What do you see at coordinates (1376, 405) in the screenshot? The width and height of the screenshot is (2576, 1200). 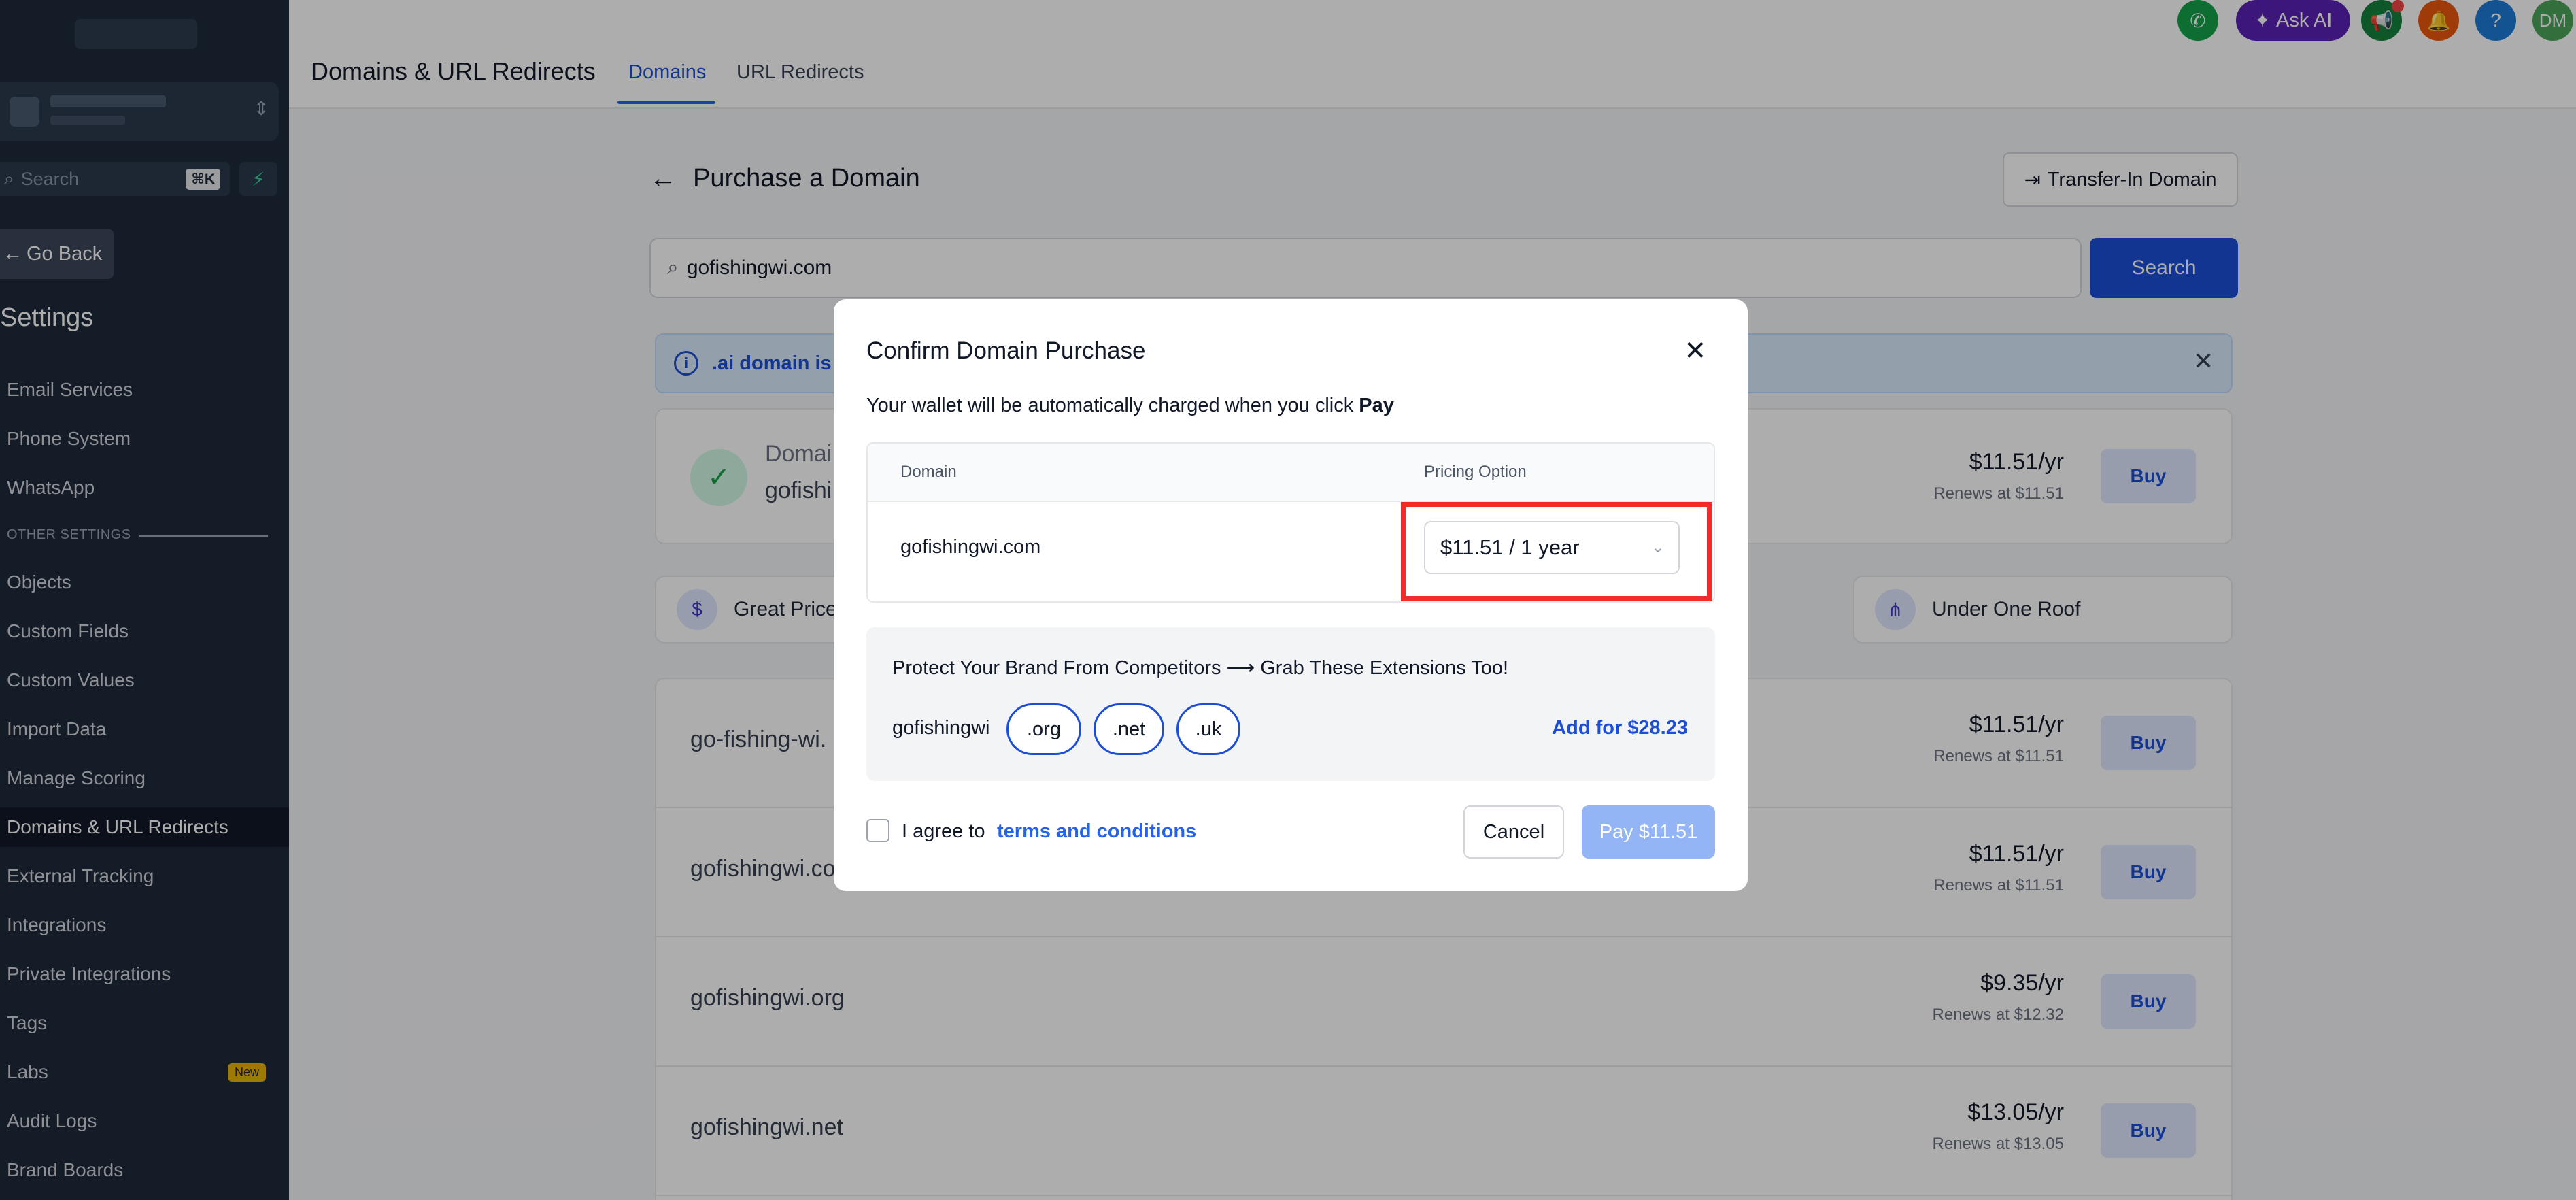 I see `subtitle-bold: Pay` at bounding box center [1376, 405].